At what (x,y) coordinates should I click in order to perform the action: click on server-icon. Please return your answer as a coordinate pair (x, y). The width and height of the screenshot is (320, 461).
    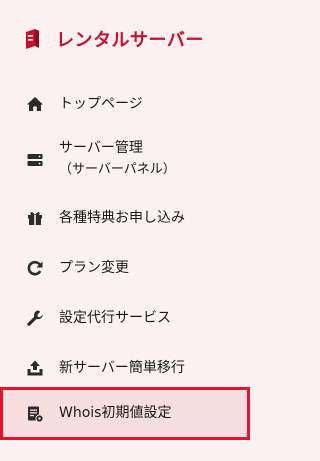
    Looking at the image, I should click on (35, 160).